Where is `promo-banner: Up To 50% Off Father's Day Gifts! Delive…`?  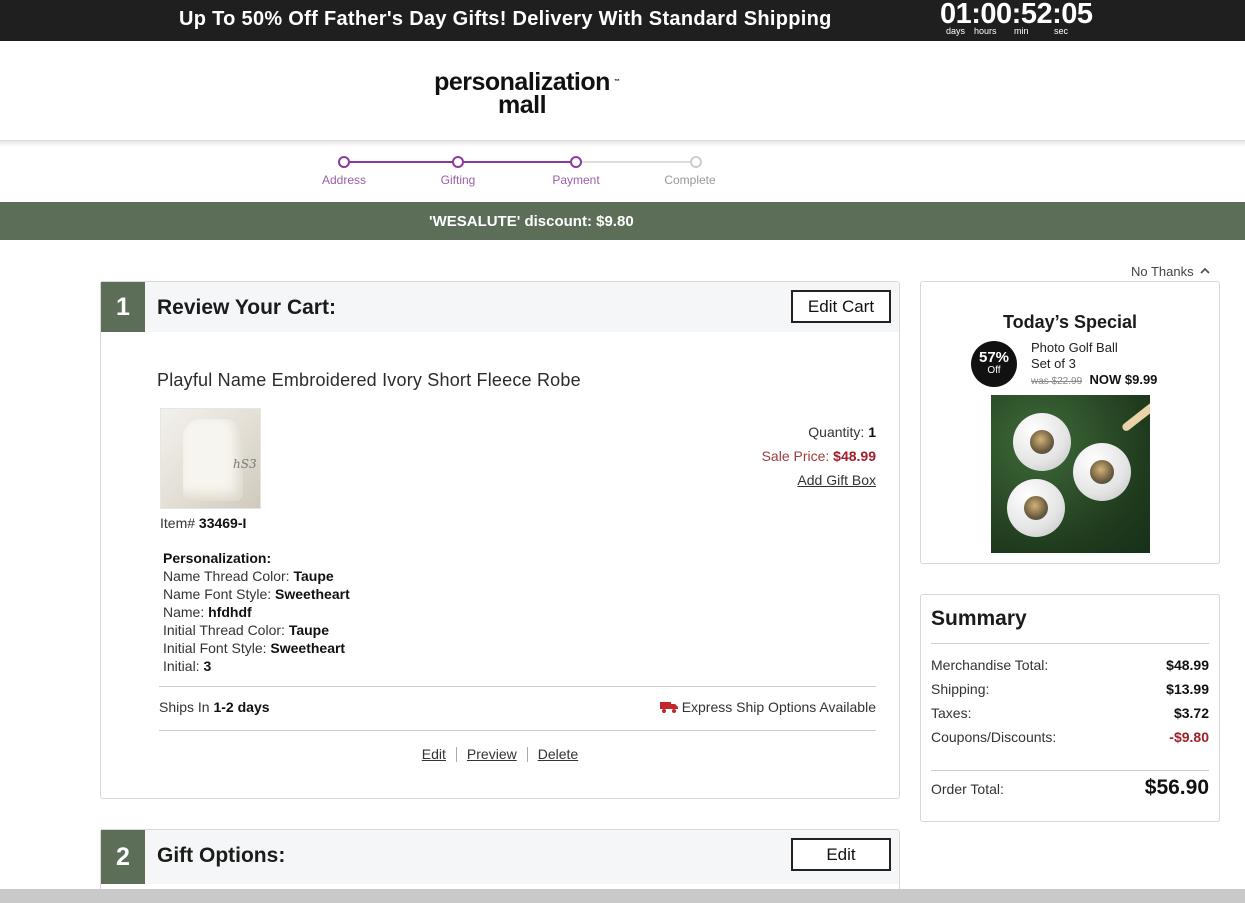 promo-banner: Up To 50% Off Father's Day Gifts! Delive… is located at coordinates (622, 20).